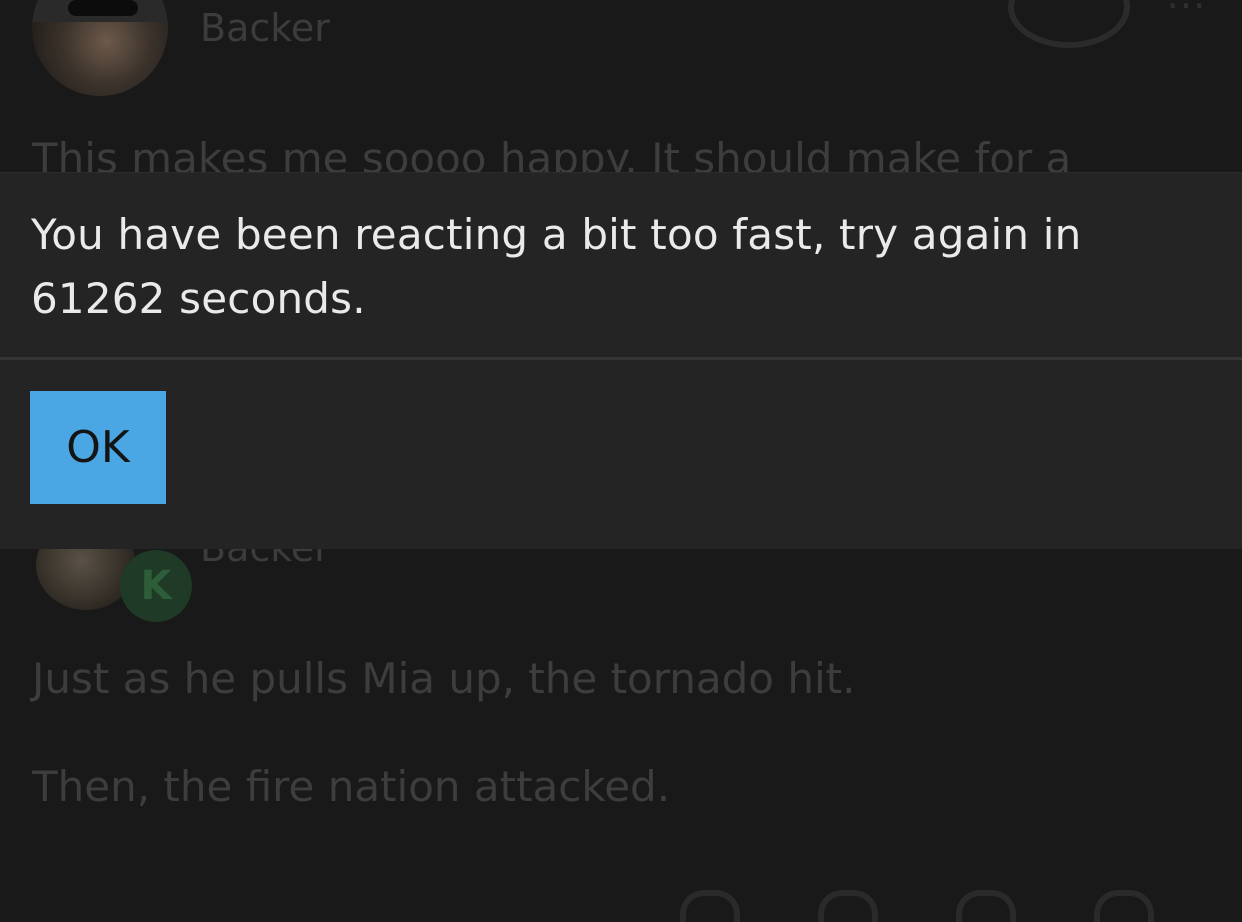  Describe the element at coordinates (103, 8) in the screenshot. I see `avatar-glasses` at that location.